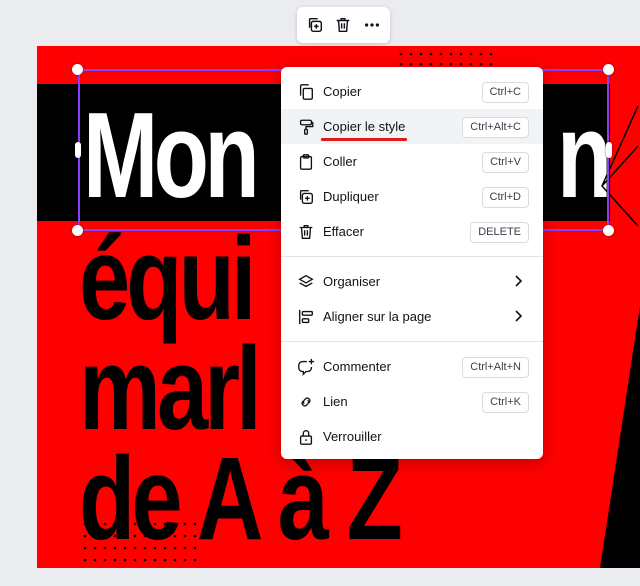  I want to click on clipboard-icon, so click(306, 161).